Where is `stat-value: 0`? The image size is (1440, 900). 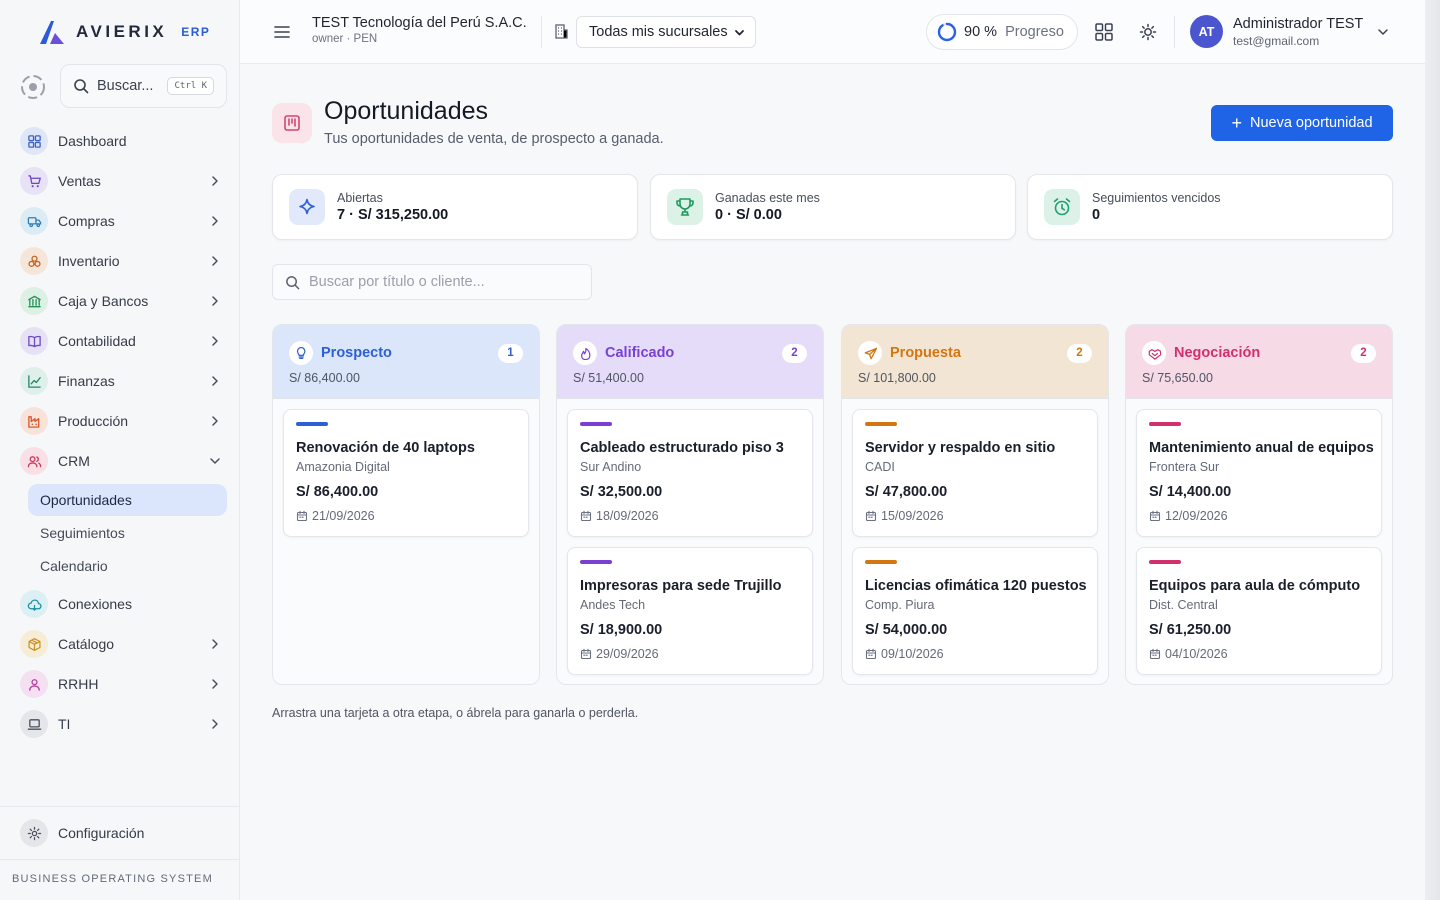 stat-value: 0 is located at coordinates (1096, 215).